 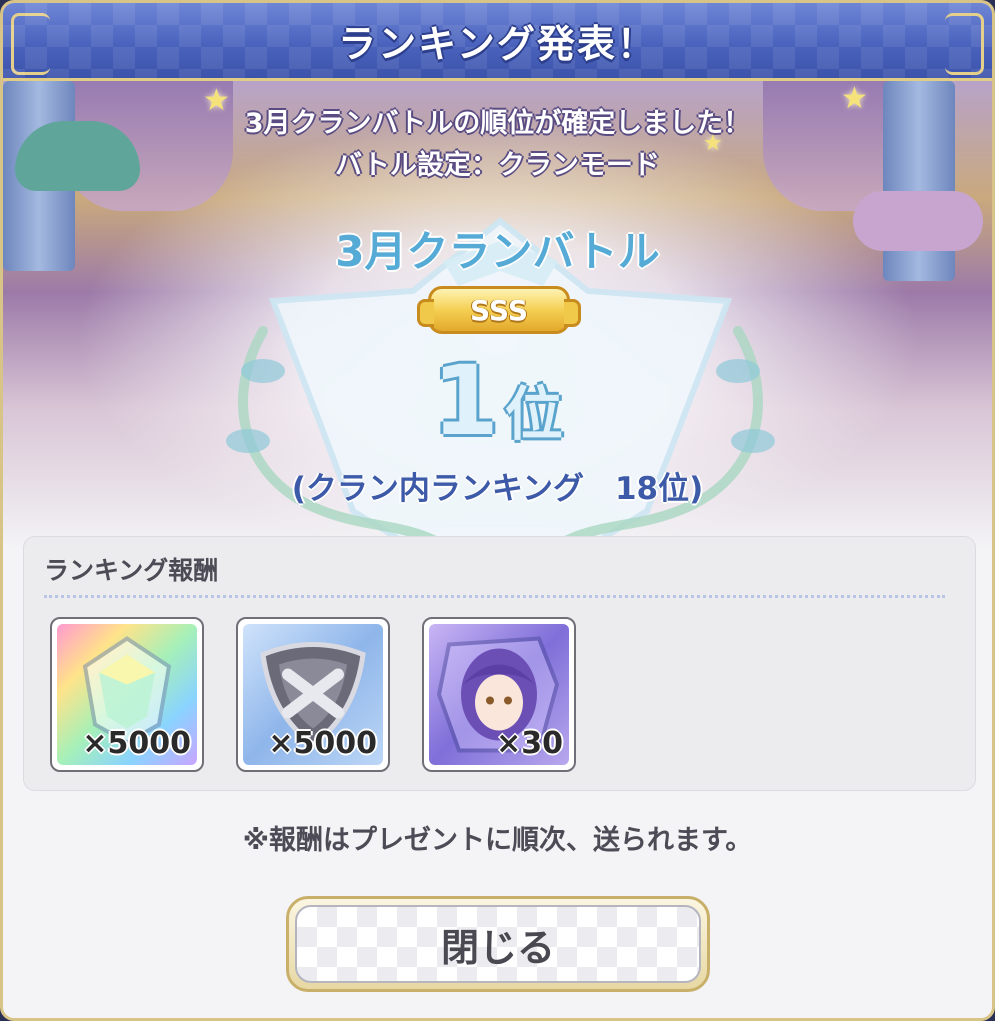 What do you see at coordinates (465, 401) in the screenshot?
I see `rank-number: 1` at bounding box center [465, 401].